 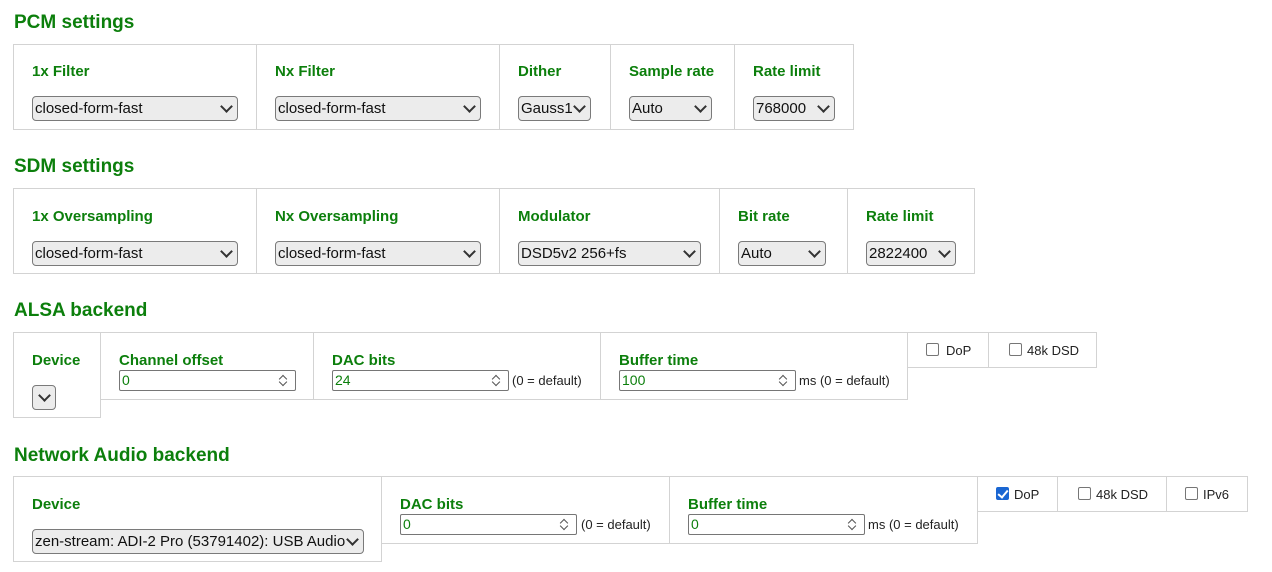 What do you see at coordinates (343, 380) in the screenshot?
I see `alsa-dac-bits-value: 24` at bounding box center [343, 380].